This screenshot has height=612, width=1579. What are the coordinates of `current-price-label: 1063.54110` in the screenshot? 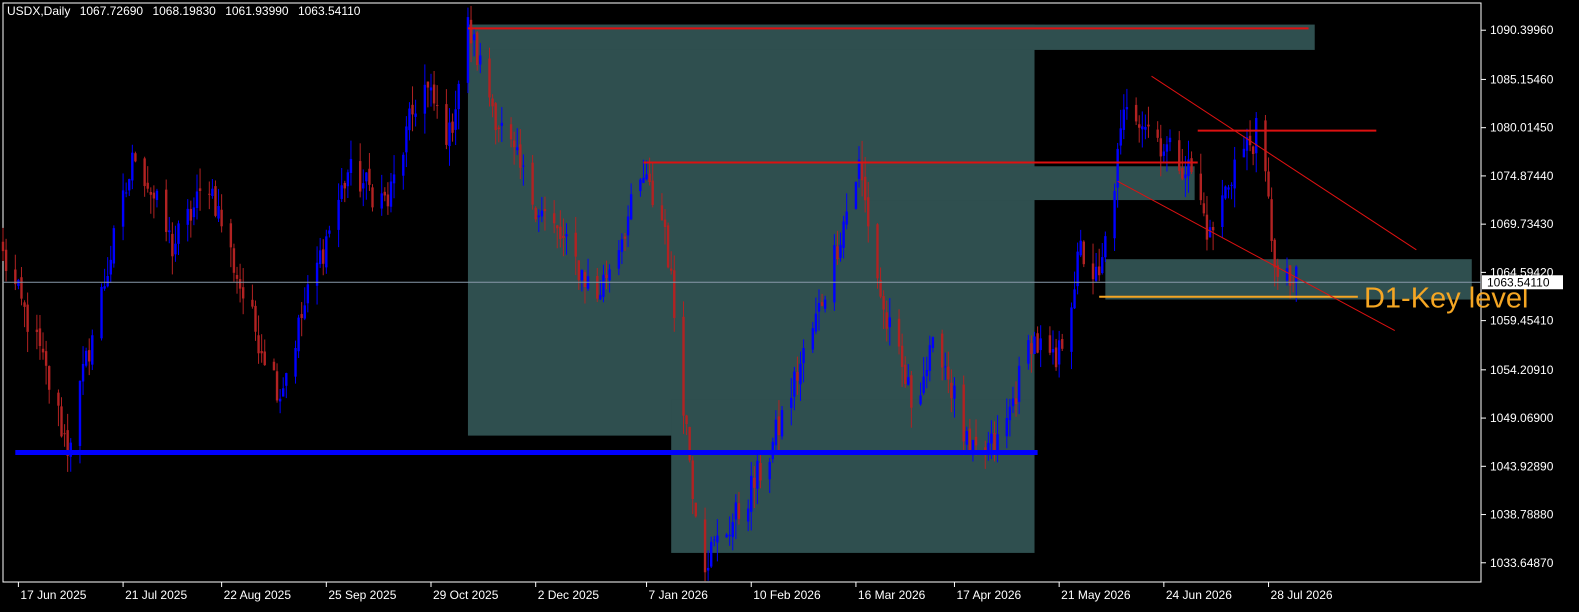 It's located at (1518, 282).